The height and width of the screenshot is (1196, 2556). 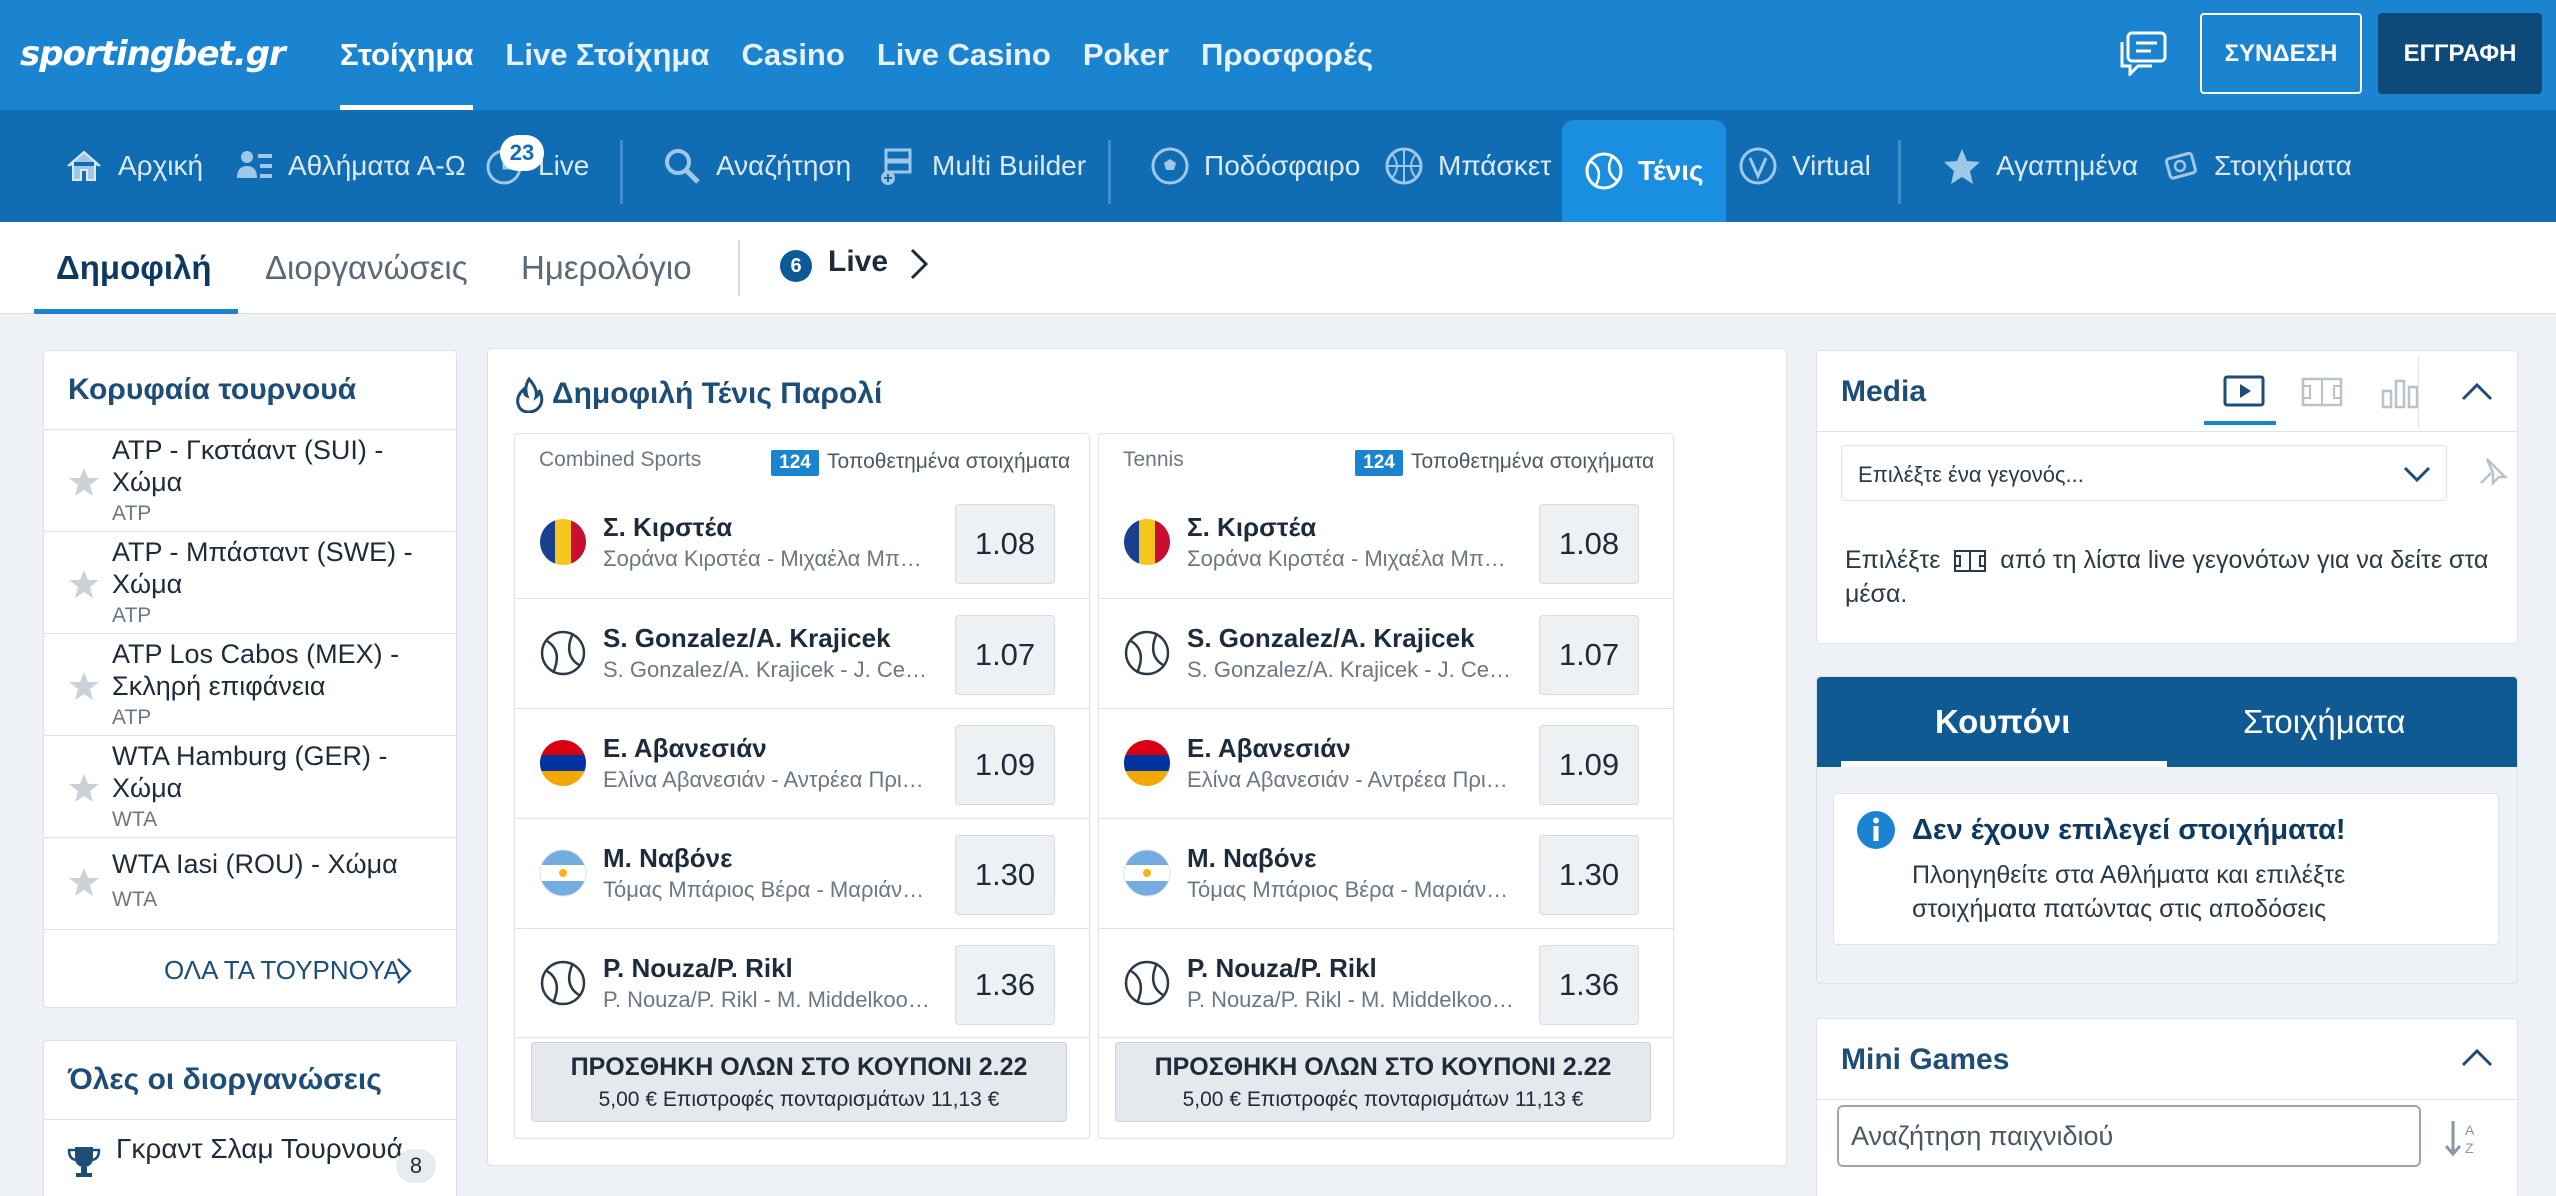 What do you see at coordinates (756, 166) in the screenshot?
I see `sport-nav-search: Αναζήτηση` at bounding box center [756, 166].